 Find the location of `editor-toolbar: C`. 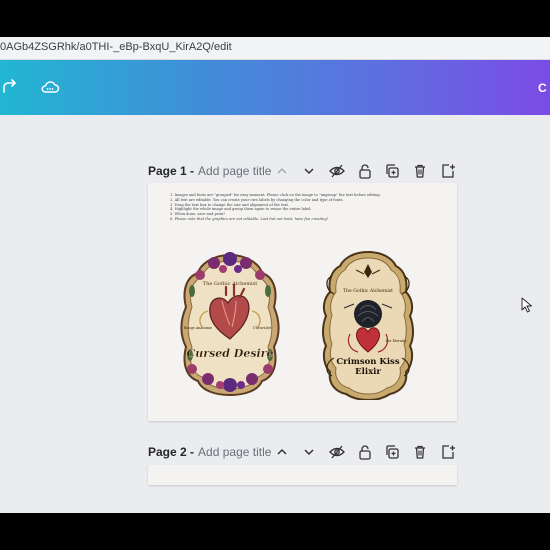

editor-toolbar: C is located at coordinates (275, 87).